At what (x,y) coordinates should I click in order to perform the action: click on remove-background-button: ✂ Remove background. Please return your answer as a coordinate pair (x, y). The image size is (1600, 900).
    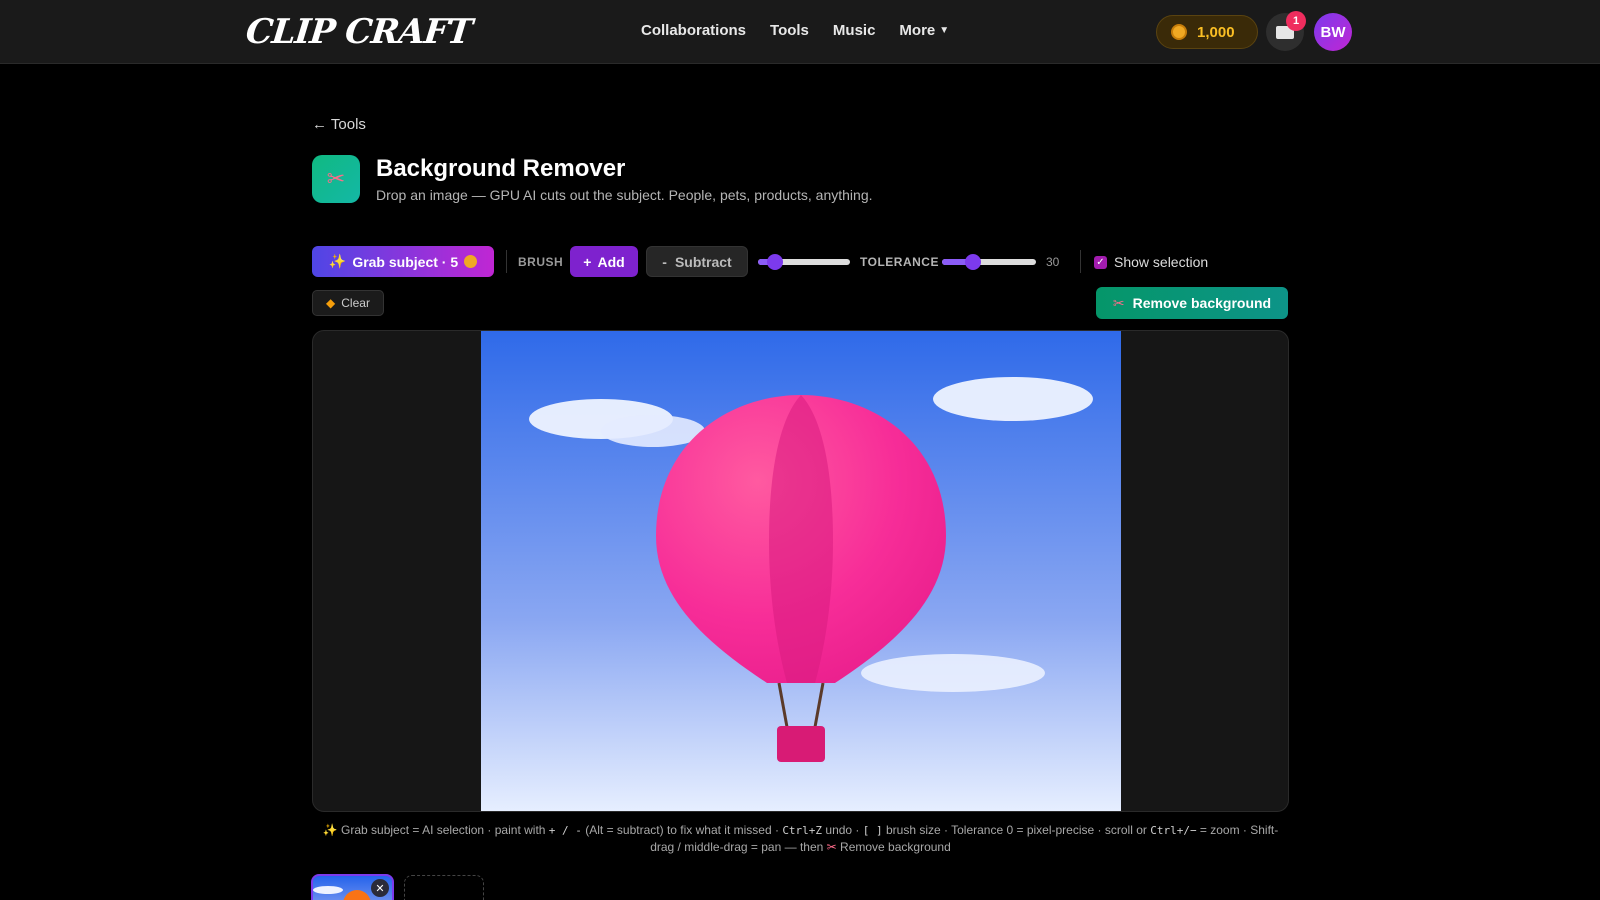
    Looking at the image, I should click on (1192, 303).